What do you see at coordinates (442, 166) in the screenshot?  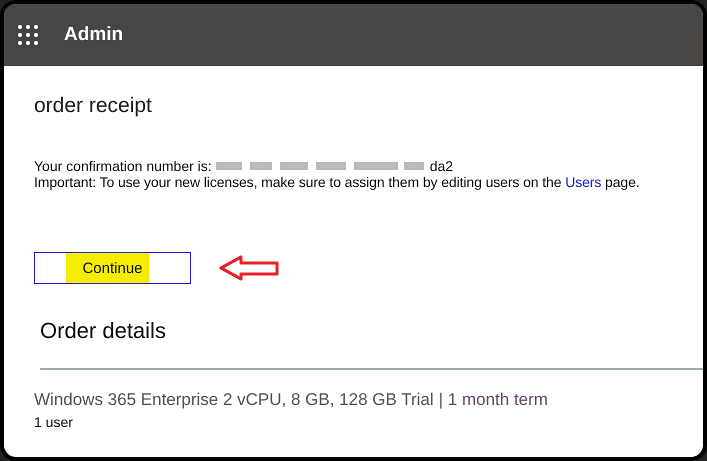 I see `confirmation-number-end: da2` at bounding box center [442, 166].